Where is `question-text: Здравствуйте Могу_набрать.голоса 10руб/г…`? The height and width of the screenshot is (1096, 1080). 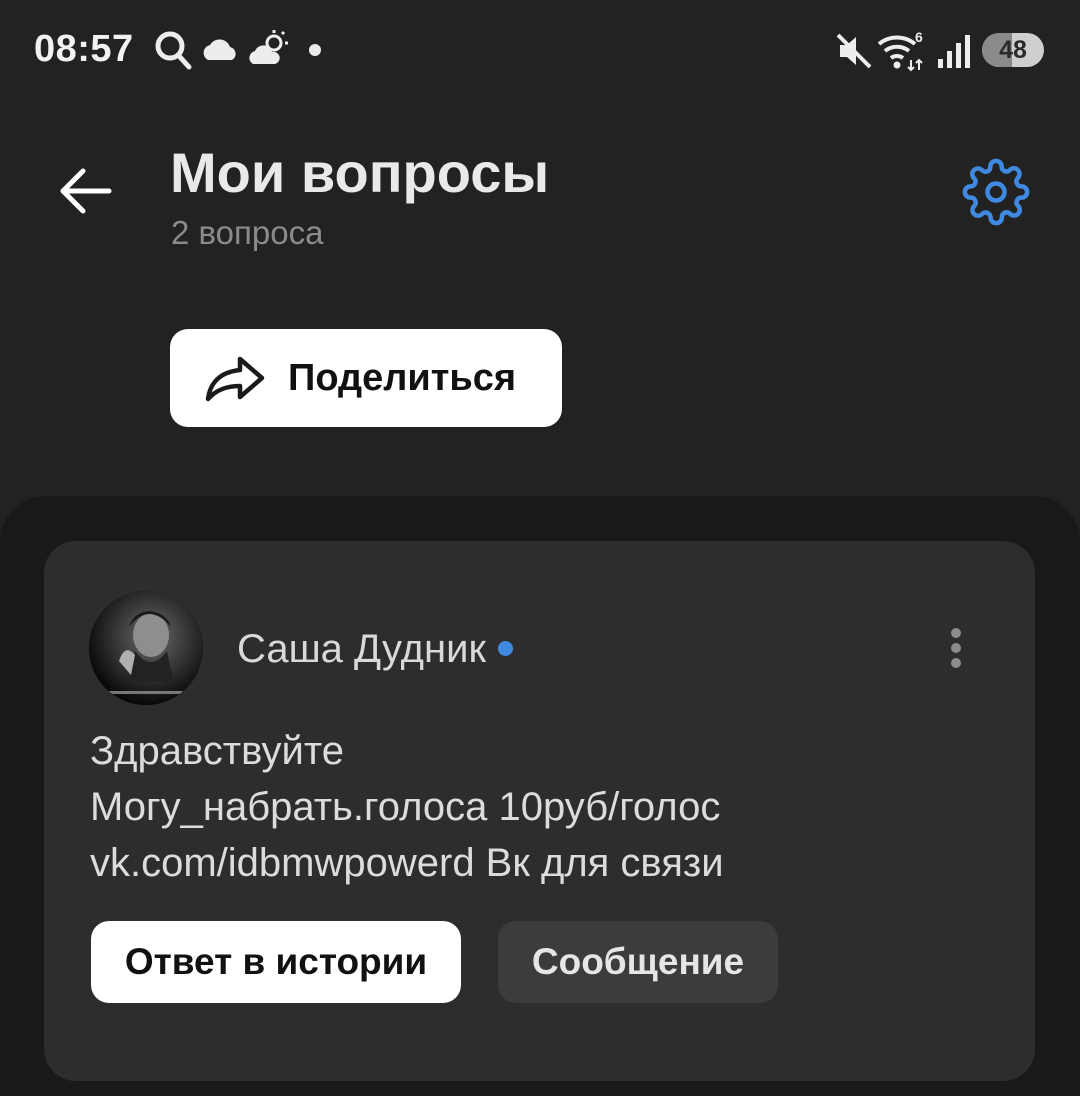
question-text: Здравствуйте Могу_набрать.голоса 10руб/г… is located at coordinates (407, 807).